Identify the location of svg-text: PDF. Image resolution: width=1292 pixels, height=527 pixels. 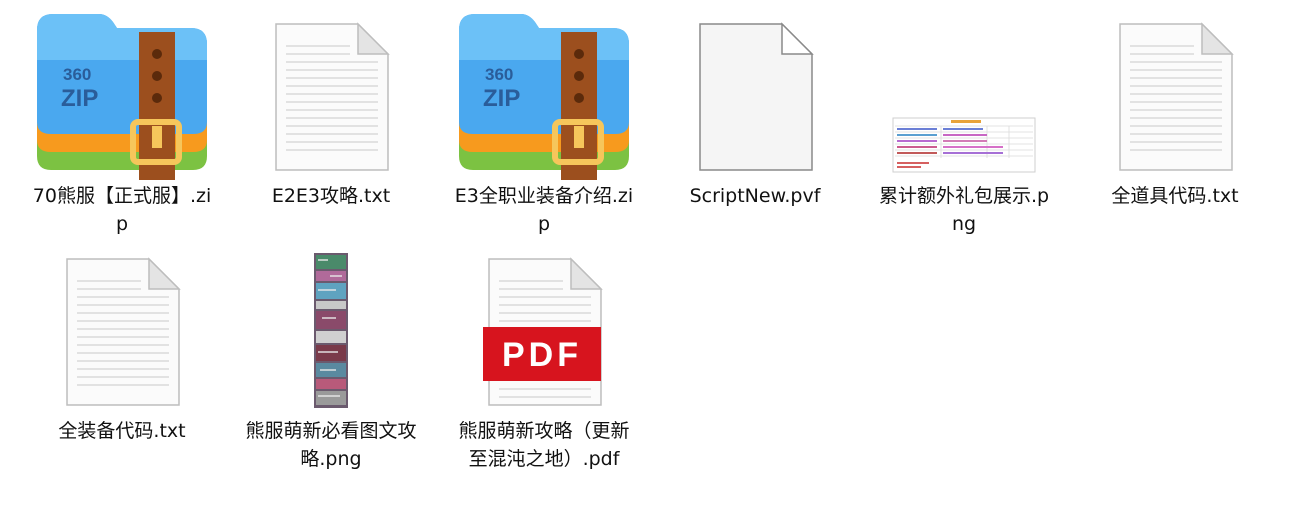
(542, 355).